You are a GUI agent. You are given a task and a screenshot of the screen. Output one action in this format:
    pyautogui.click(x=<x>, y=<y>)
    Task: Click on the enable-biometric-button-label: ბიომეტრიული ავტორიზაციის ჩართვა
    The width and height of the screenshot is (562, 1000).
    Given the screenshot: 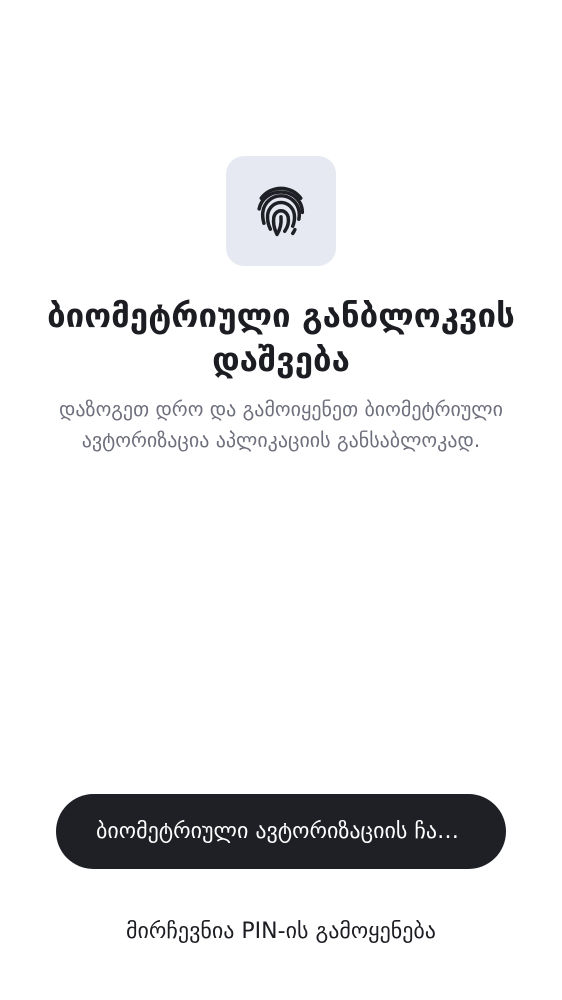 What is the action you would take?
    pyautogui.click(x=281, y=831)
    